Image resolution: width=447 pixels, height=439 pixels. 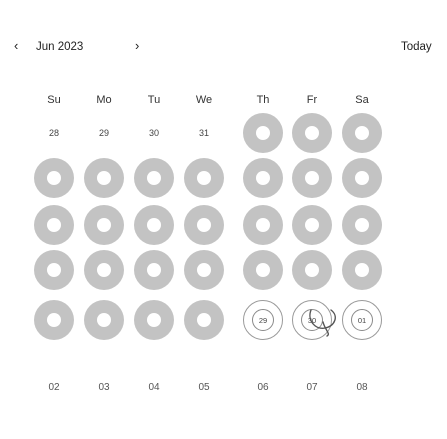 What do you see at coordinates (60, 47) in the screenshot?
I see `month-title: Jun 2023` at bounding box center [60, 47].